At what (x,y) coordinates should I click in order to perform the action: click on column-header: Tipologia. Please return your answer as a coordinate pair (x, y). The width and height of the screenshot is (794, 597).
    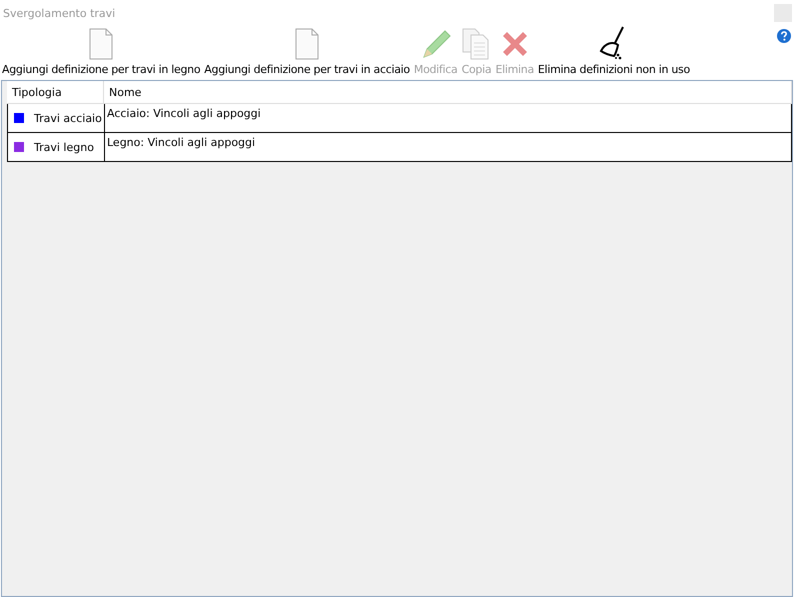
    Looking at the image, I should click on (55, 92).